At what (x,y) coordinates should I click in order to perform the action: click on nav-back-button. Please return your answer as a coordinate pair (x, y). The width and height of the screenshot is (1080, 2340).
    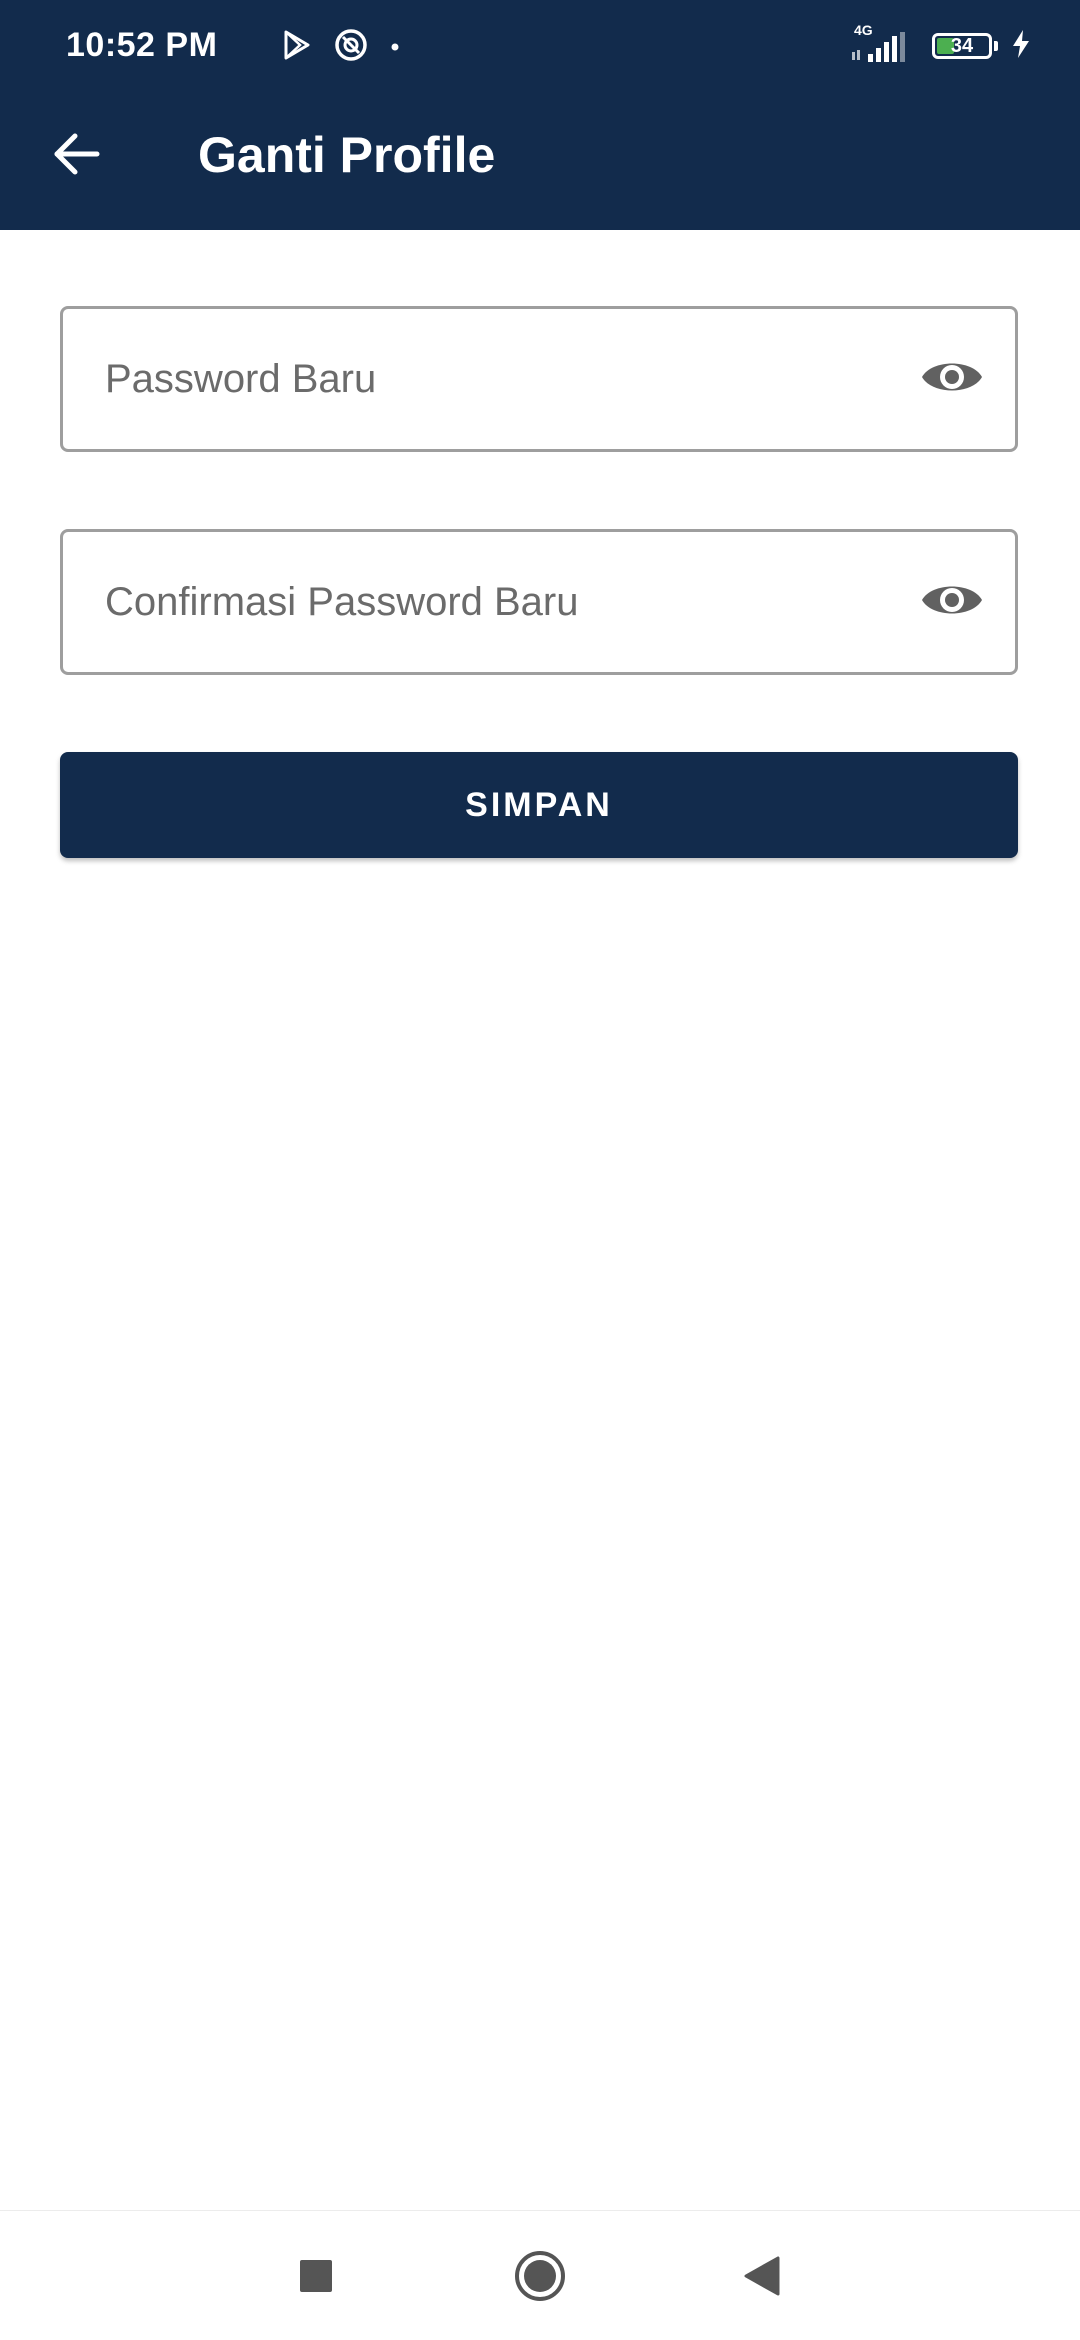
    Looking at the image, I should click on (762, 2278).